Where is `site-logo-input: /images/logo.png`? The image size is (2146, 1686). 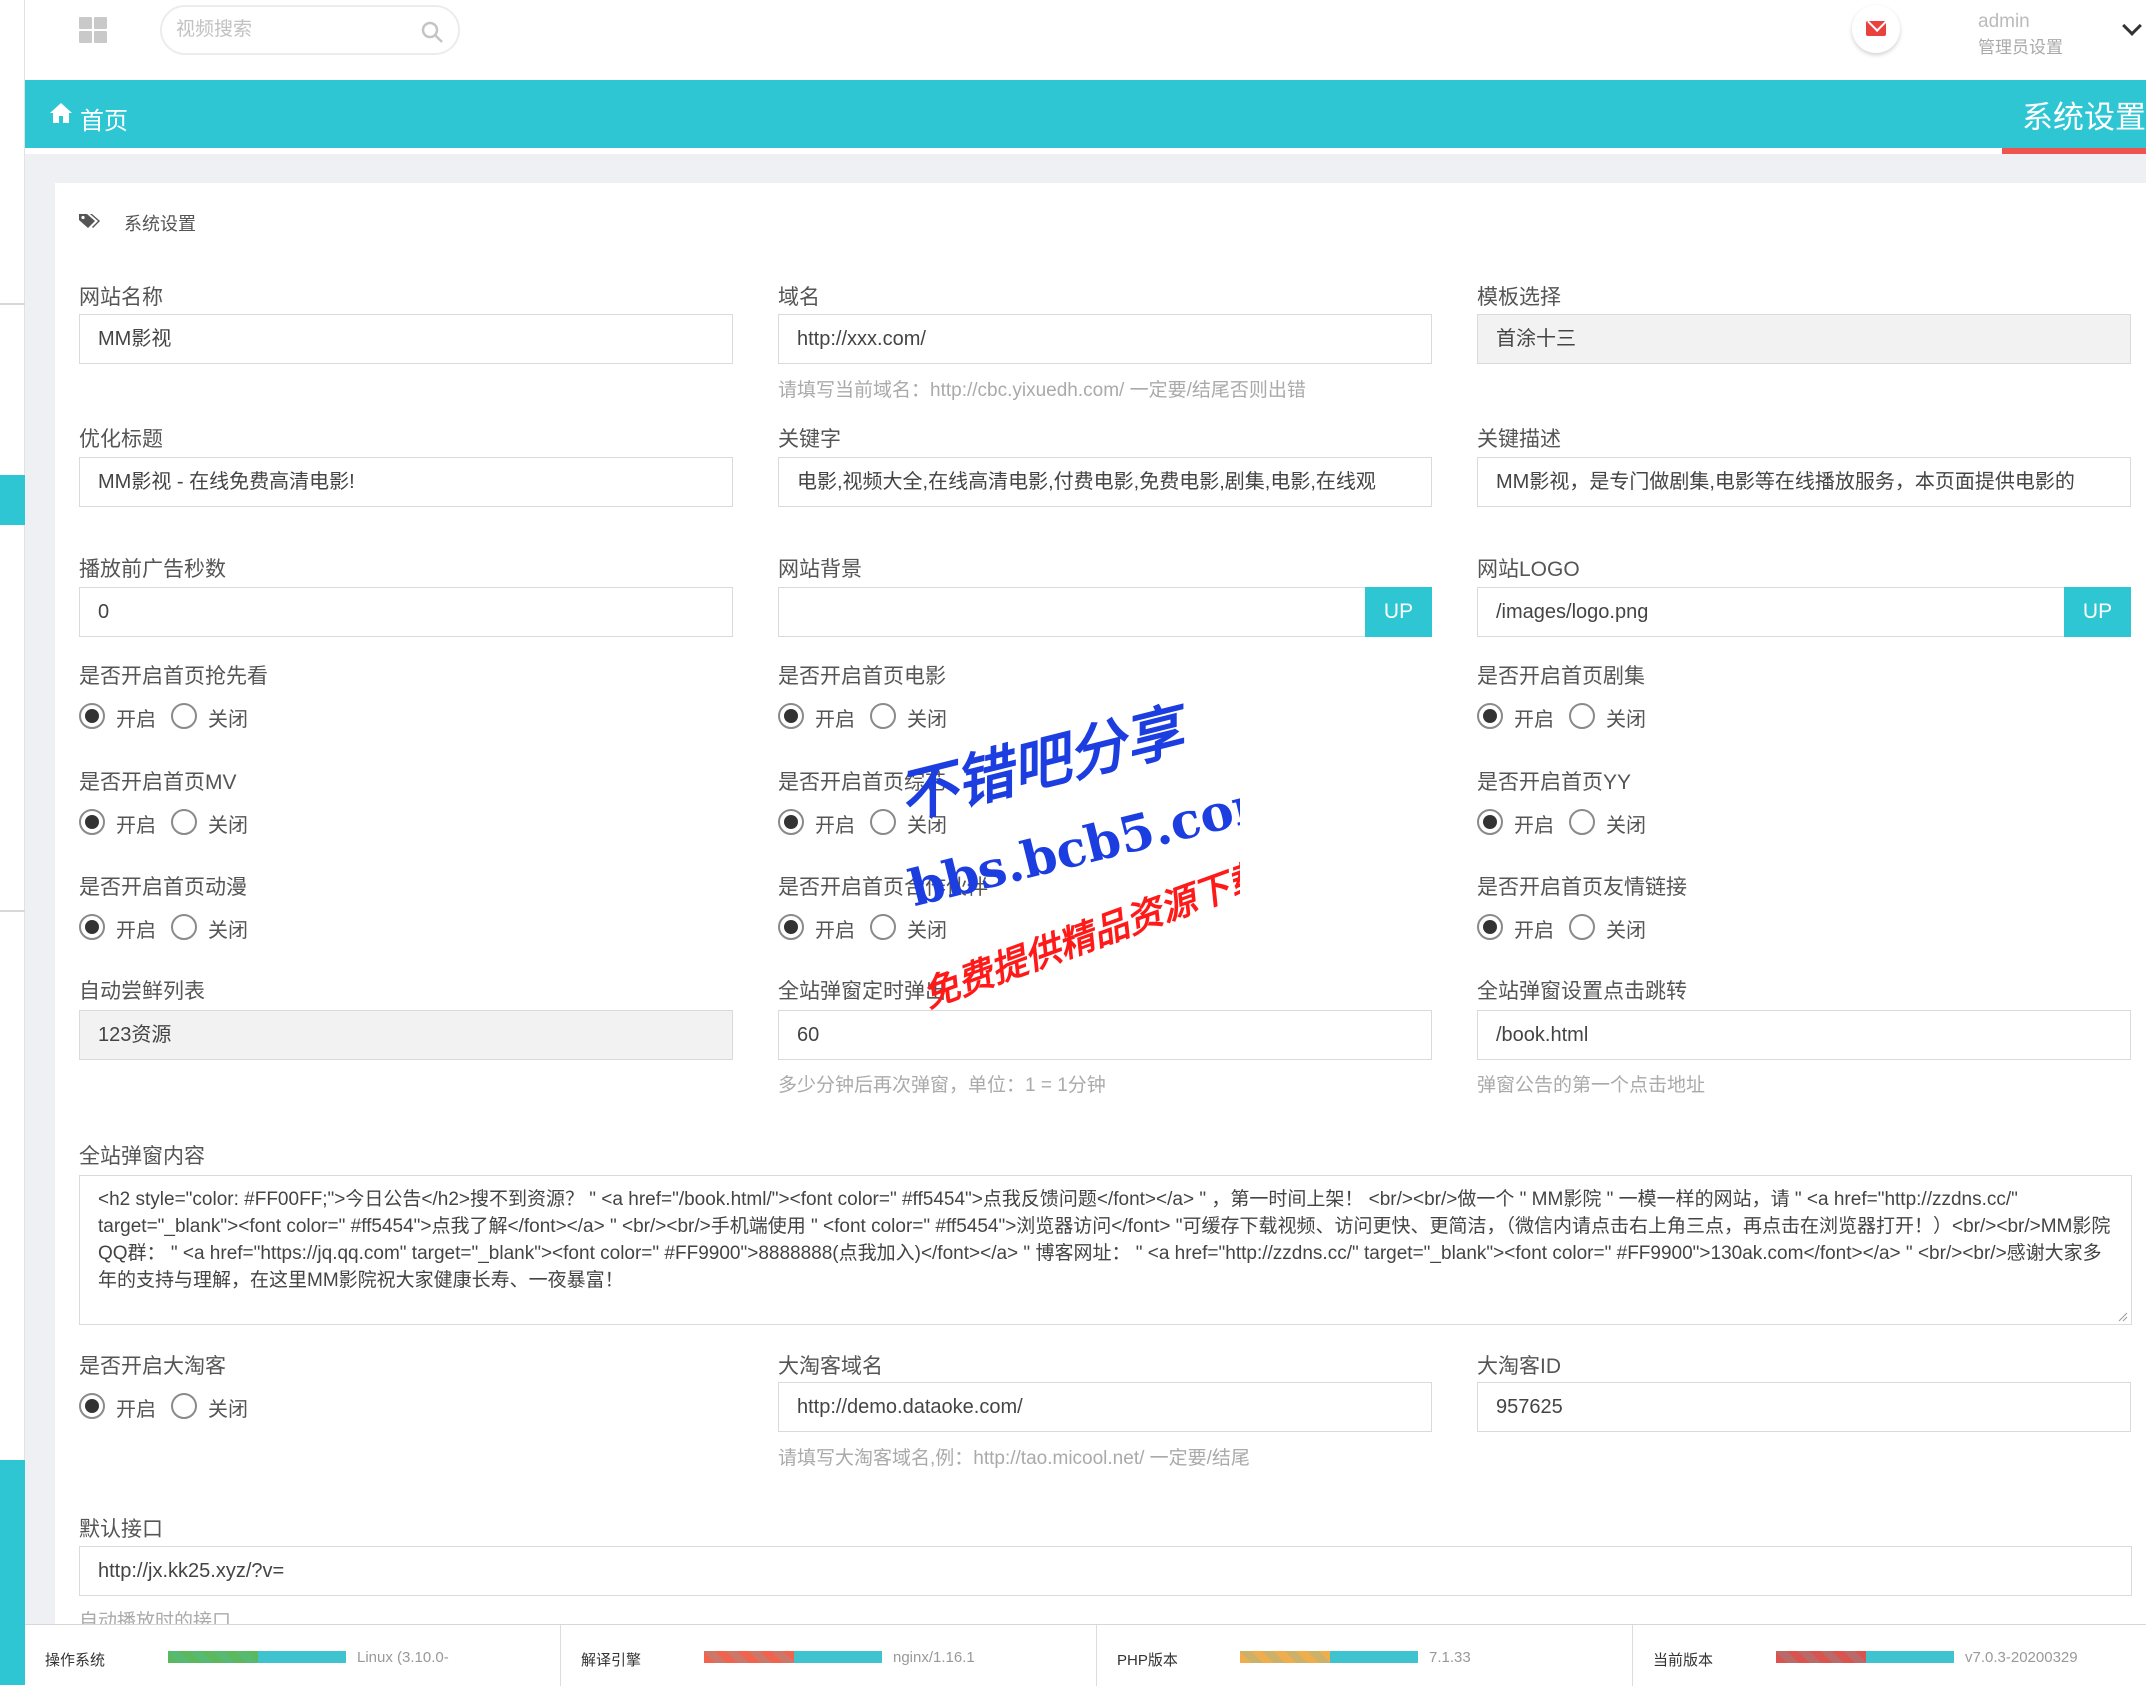 site-logo-input: /images/logo.png is located at coordinates (1771, 612).